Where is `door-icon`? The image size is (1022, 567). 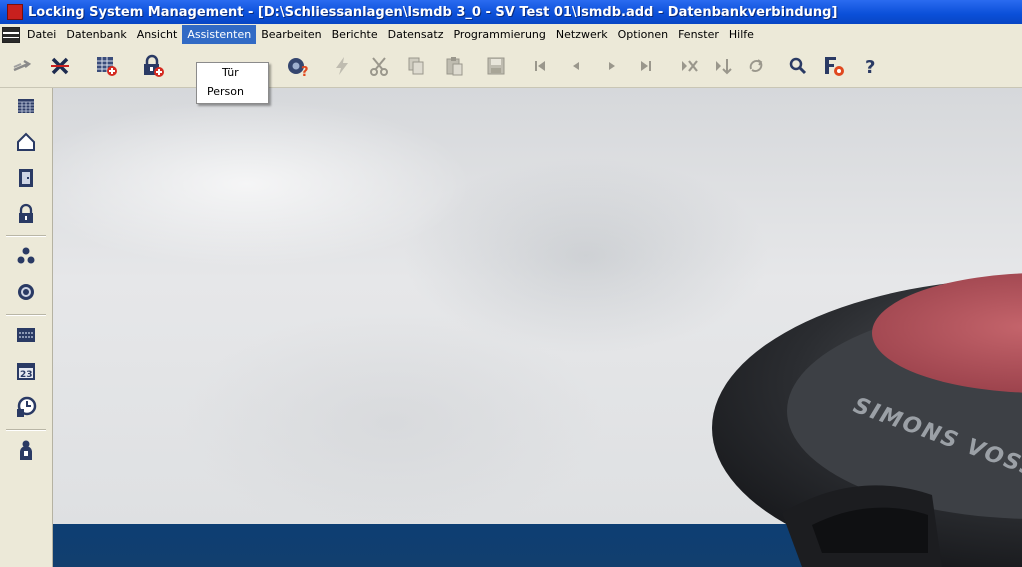
door-icon is located at coordinates (26, 178).